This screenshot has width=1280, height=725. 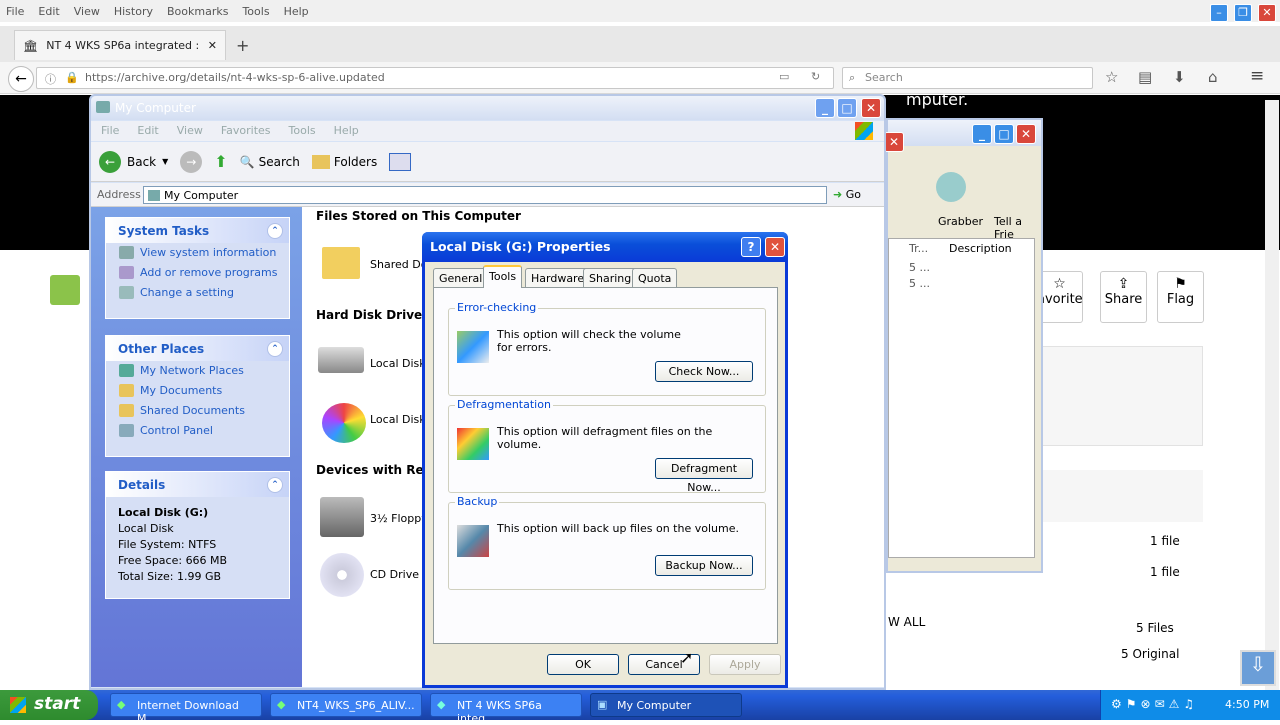 I want to click on forward-arrow-icon: →, so click(x=191, y=161).